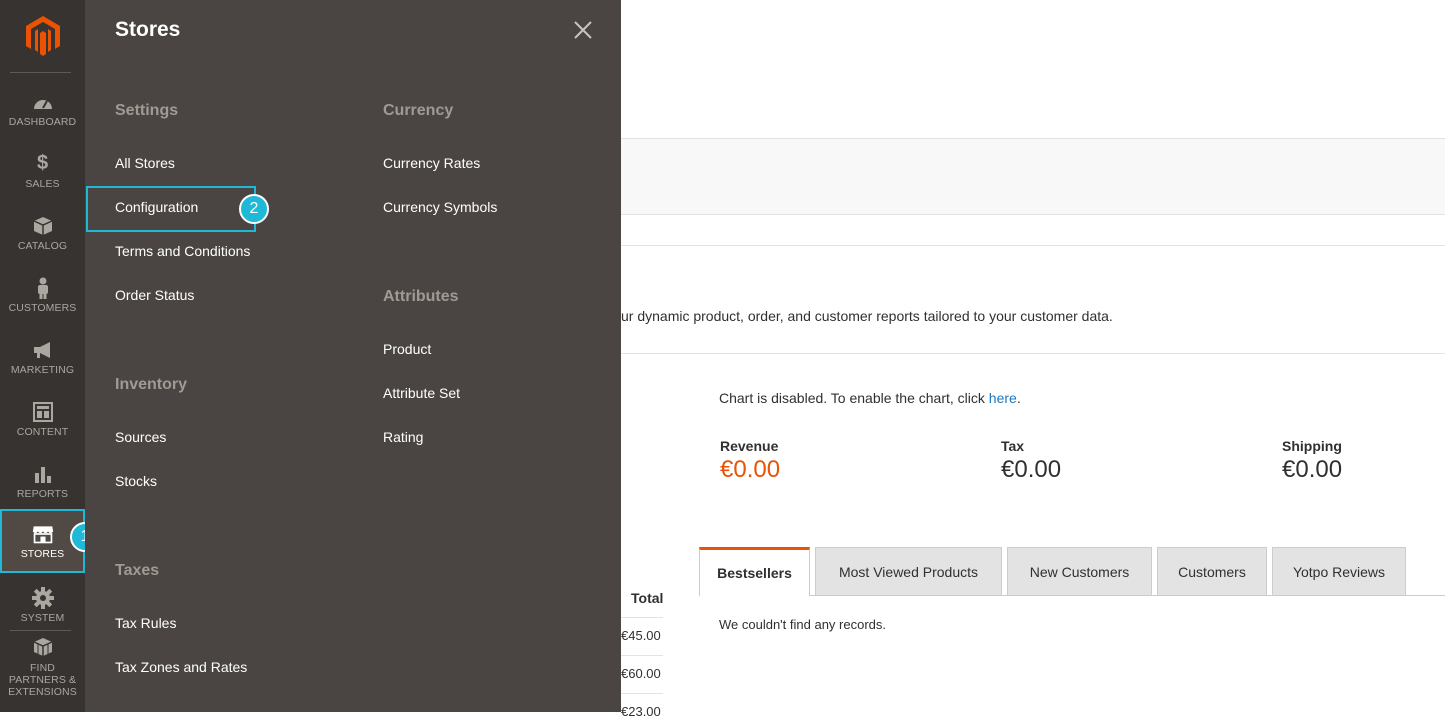 The image size is (1445, 719). Describe the element at coordinates (43, 648) in the screenshot. I see `cubes-icon` at that location.